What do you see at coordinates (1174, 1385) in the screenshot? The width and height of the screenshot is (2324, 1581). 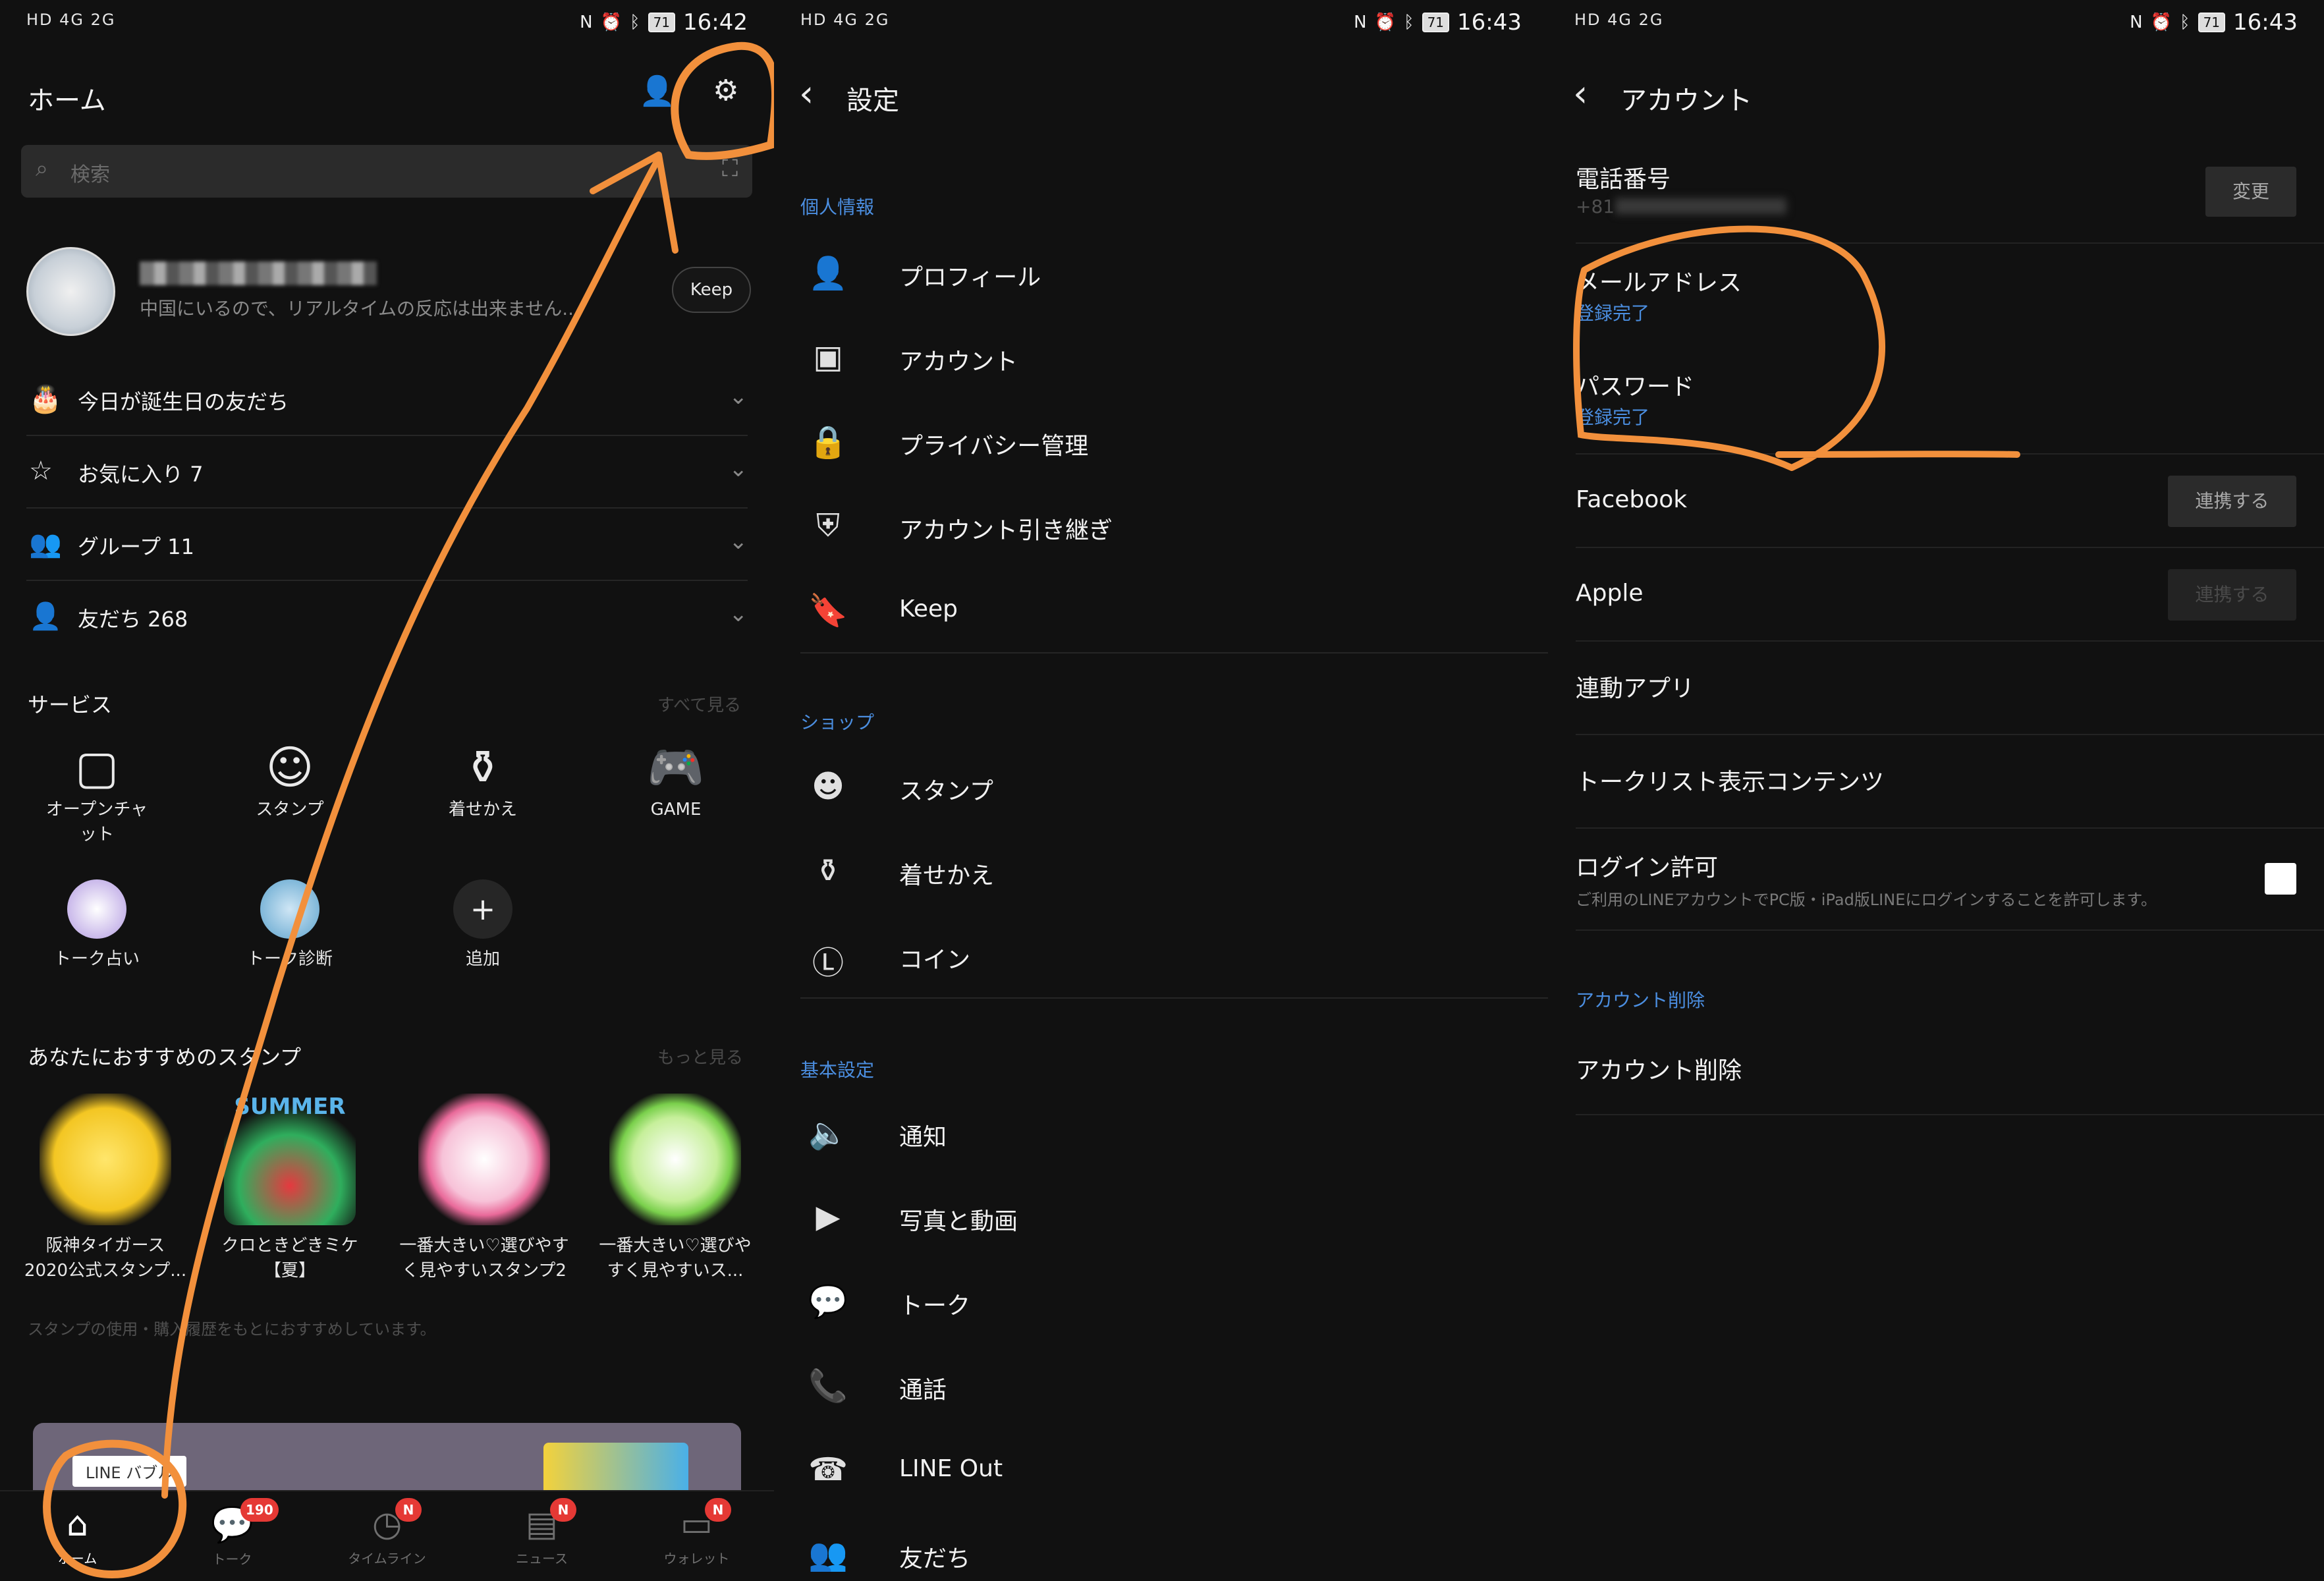 I see `settings-item-calls: 📞 通話` at bounding box center [1174, 1385].